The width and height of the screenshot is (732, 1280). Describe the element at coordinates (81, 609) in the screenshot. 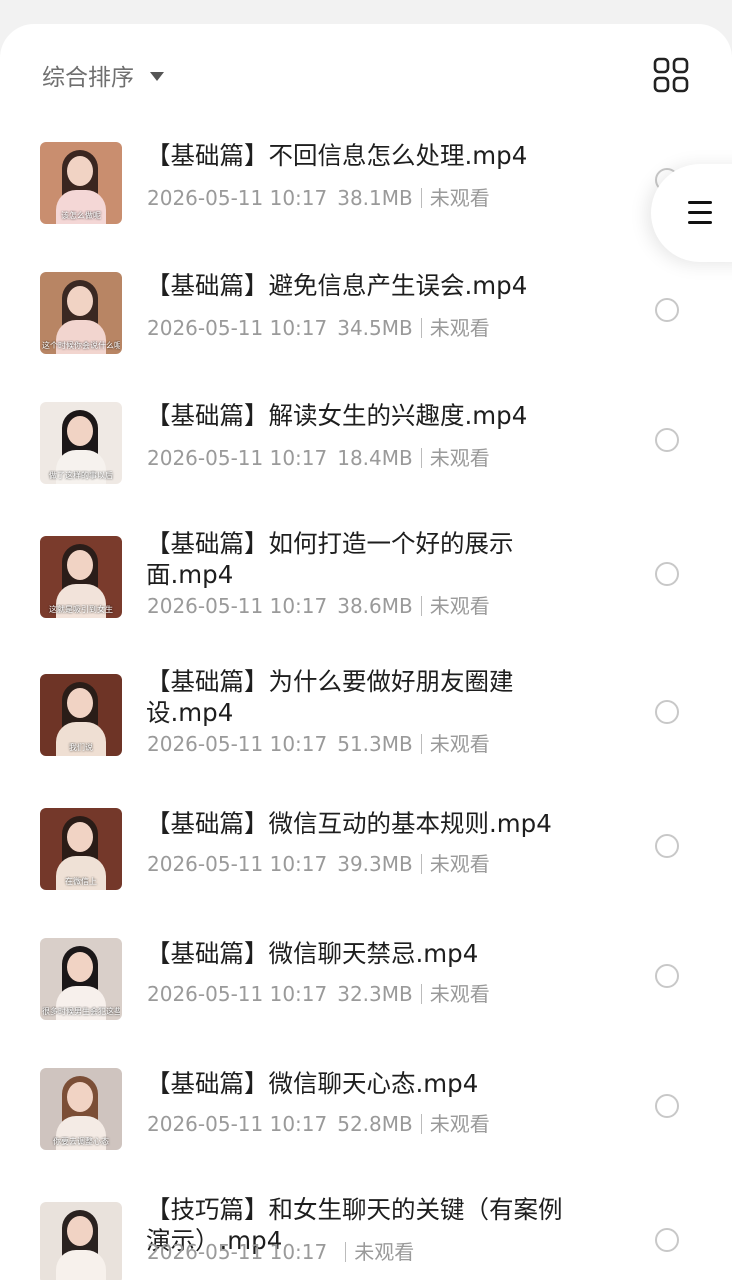

I see `thumbnail-caption: 这就是吸引到女生` at that location.